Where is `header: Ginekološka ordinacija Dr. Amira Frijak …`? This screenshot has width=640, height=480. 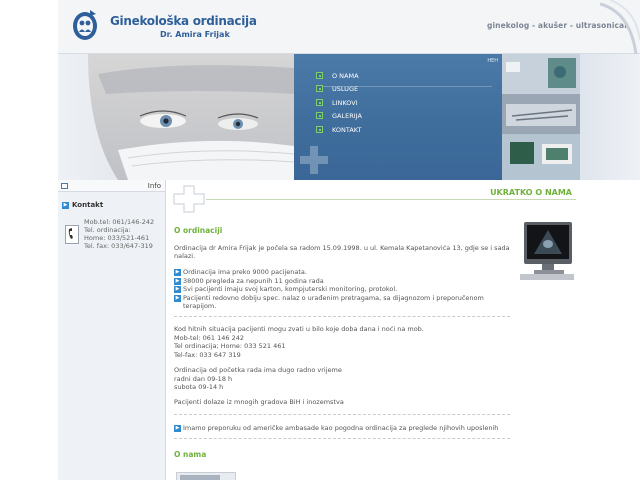 header: Ginekološka ordinacija Dr. Amira Frijak … is located at coordinates (349, 27).